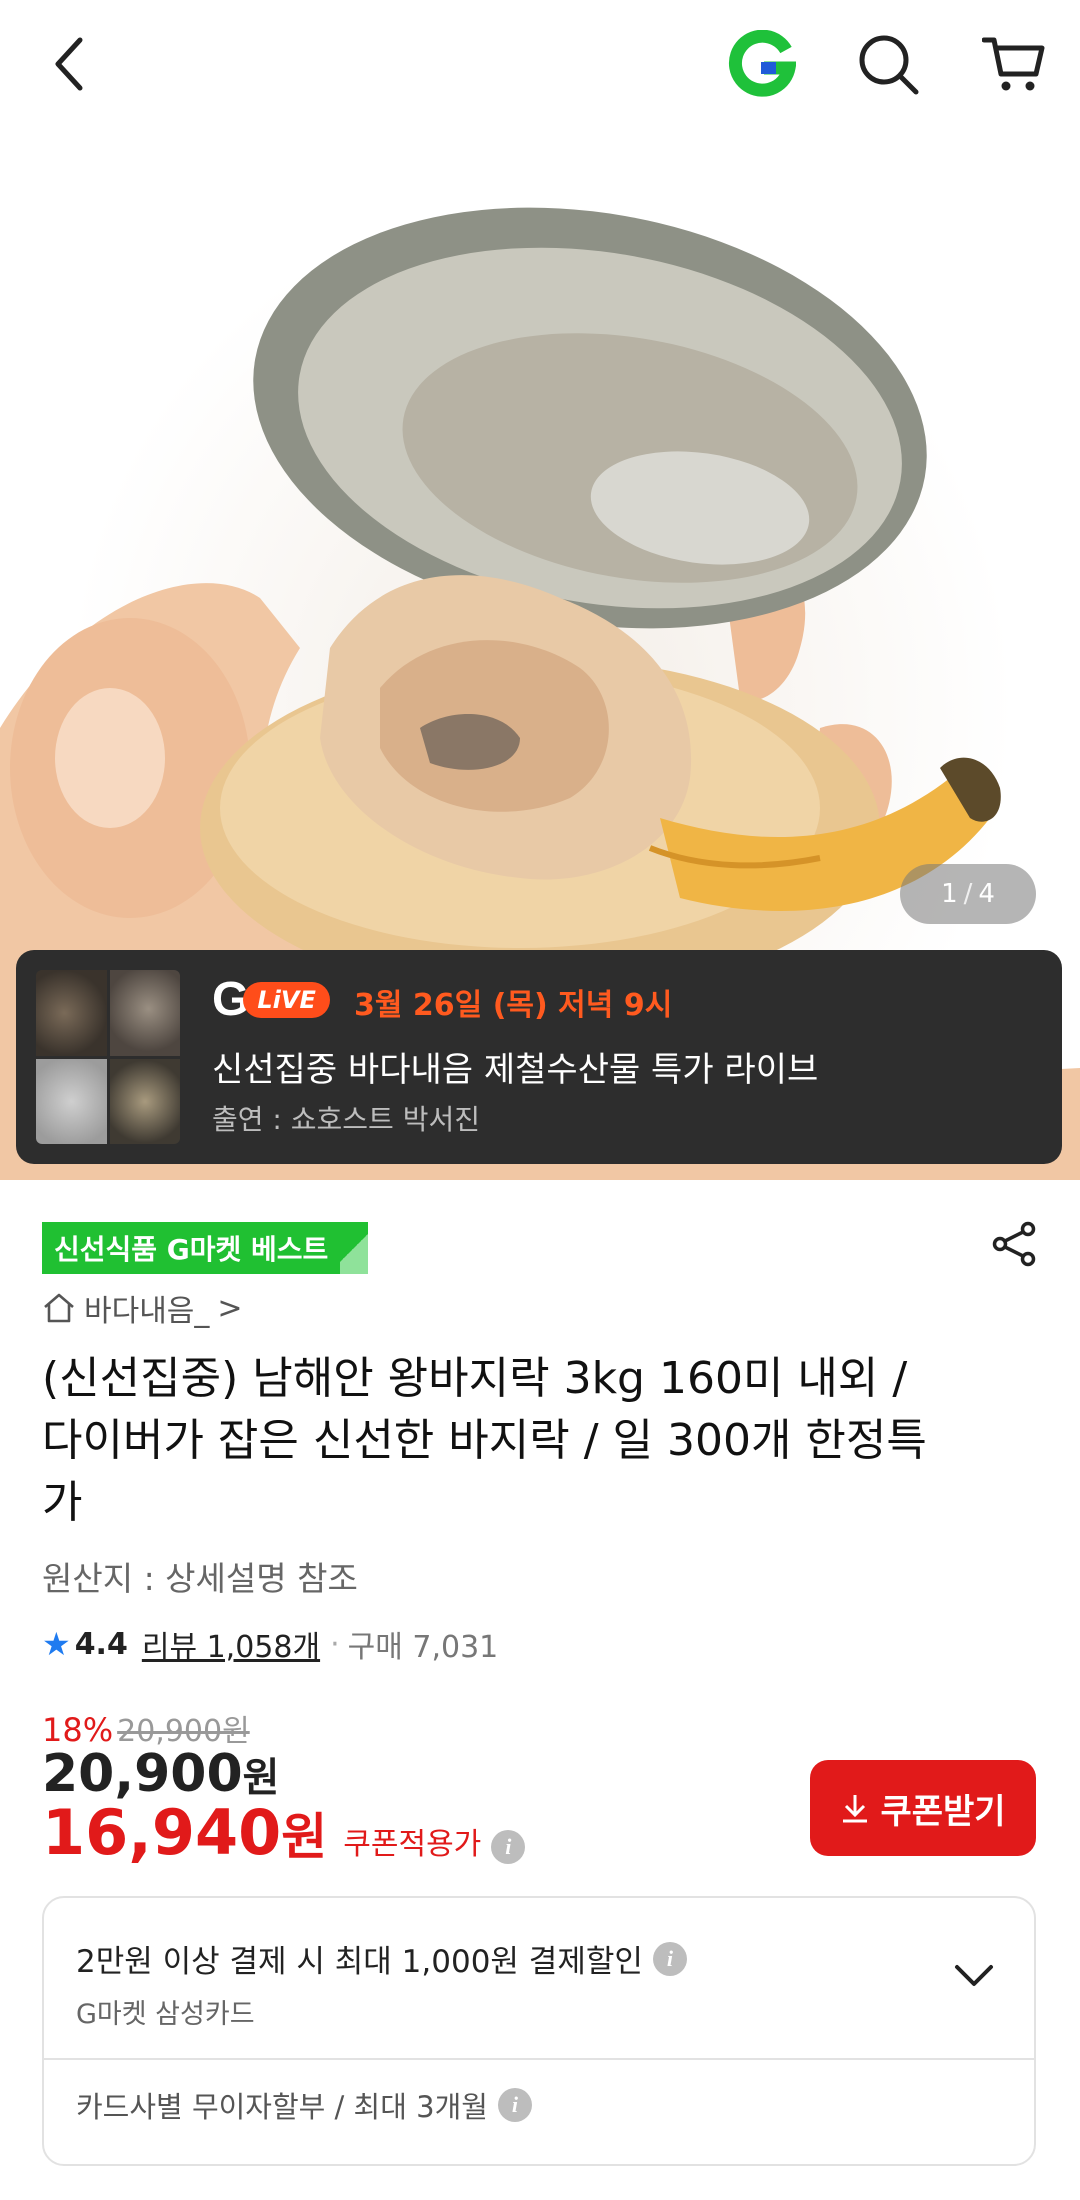  I want to click on share-button, so click(1014, 1244).